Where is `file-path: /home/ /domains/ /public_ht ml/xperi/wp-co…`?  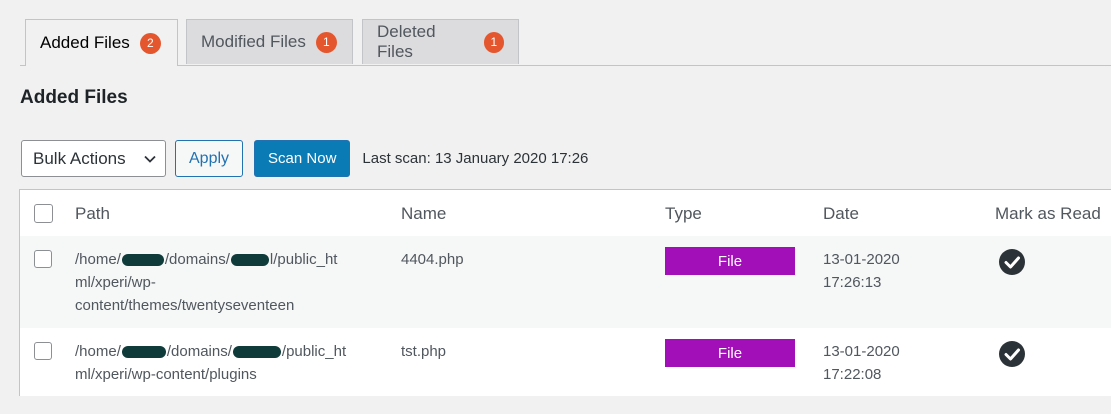 file-path: /home/ /domains/ /public_ht ml/xperi/wp-co… is located at coordinates (225, 363).